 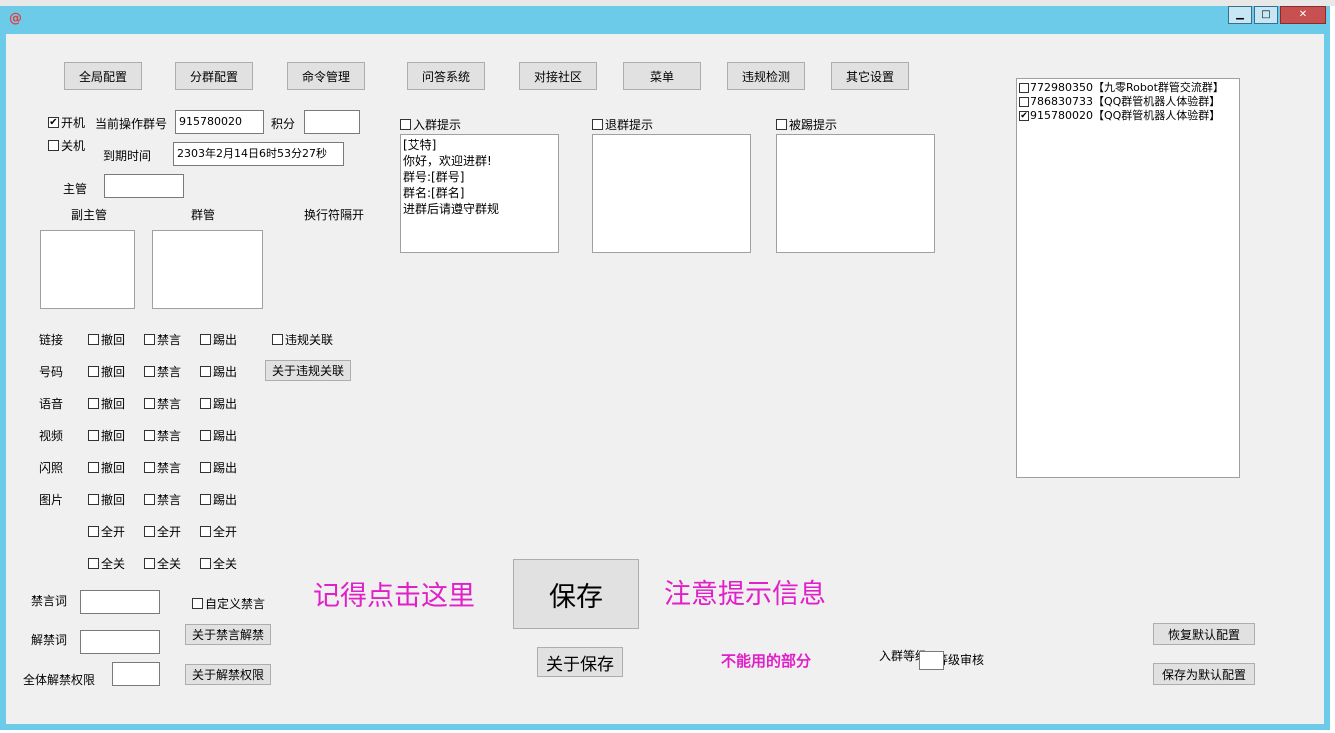 What do you see at coordinates (127, 156) in the screenshot?
I see `expire-label: 到期时间` at bounding box center [127, 156].